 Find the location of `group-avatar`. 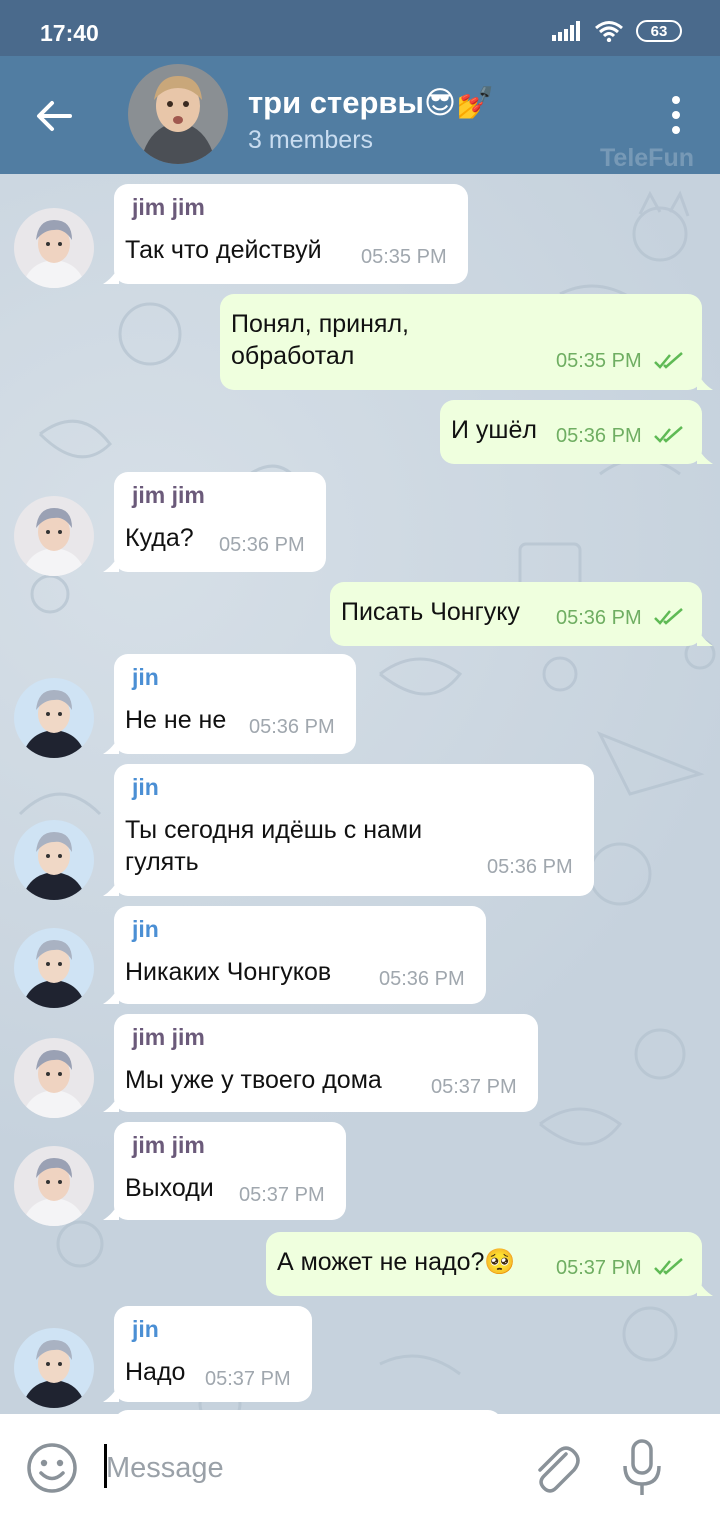

group-avatar is located at coordinates (178, 114).